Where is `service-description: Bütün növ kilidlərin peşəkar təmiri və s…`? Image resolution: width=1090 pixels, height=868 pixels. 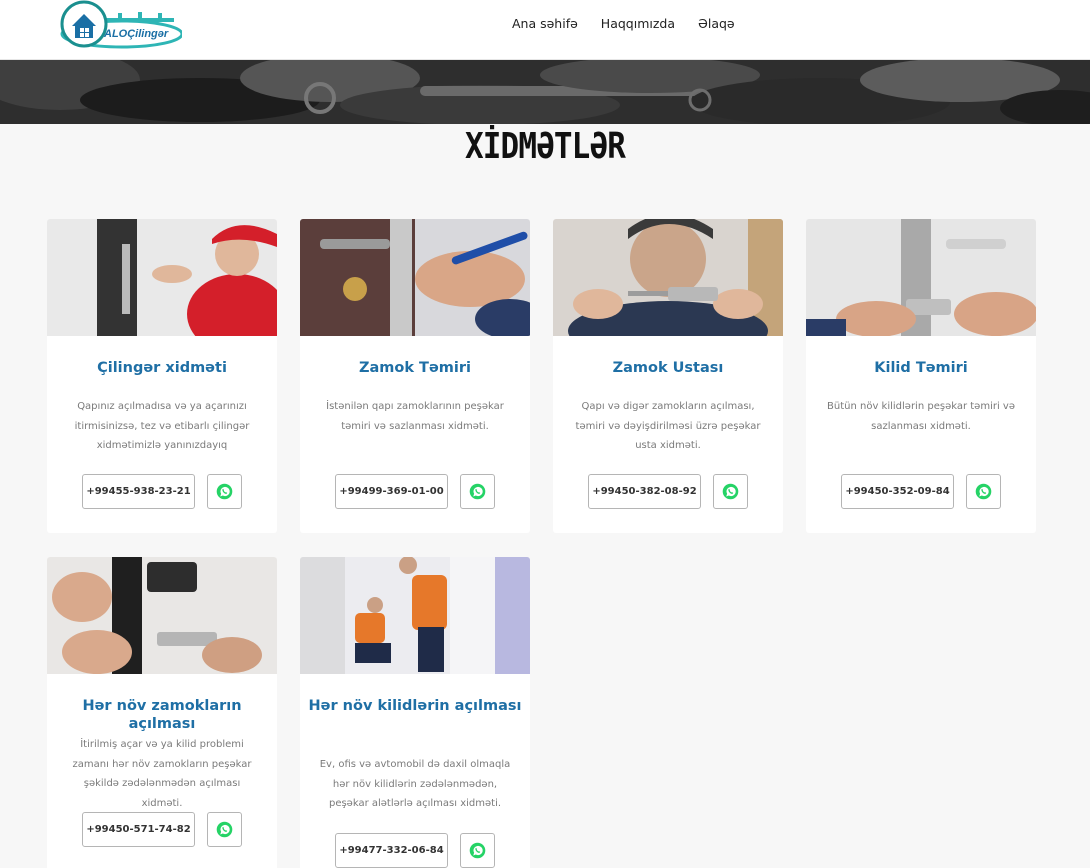 service-description: Bütün növ kilidlərin peşəkar təmiri və s… is located at coordinates (921, 416).